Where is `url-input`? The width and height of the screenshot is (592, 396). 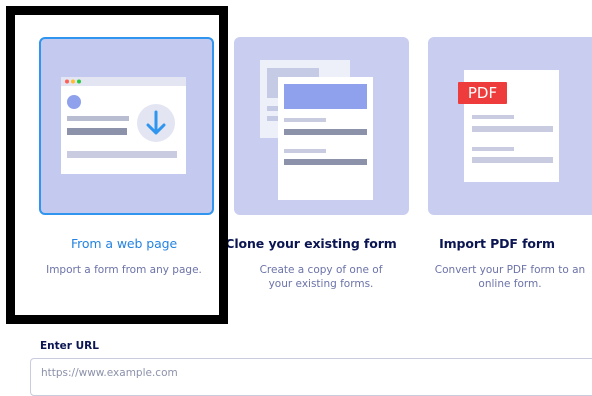 url-input is located at coordinates (311, 377).